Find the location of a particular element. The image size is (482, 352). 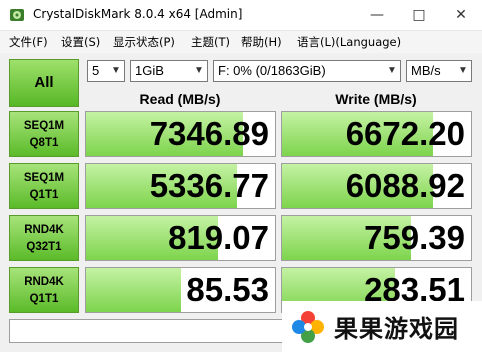

read-result: 819.07 is located at coordinates (180, 238).